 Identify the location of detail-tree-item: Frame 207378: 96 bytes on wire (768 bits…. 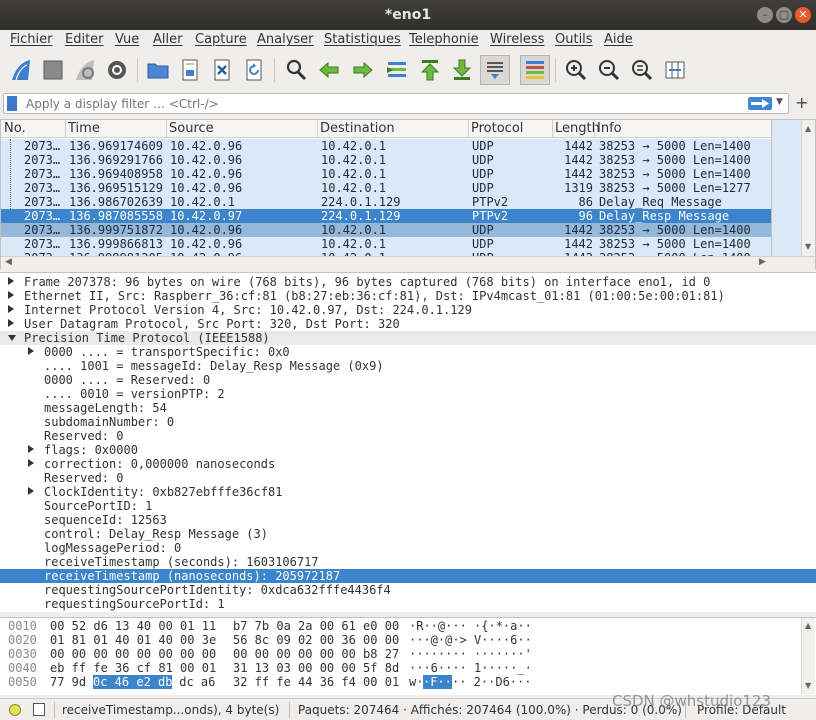
(408, 282).